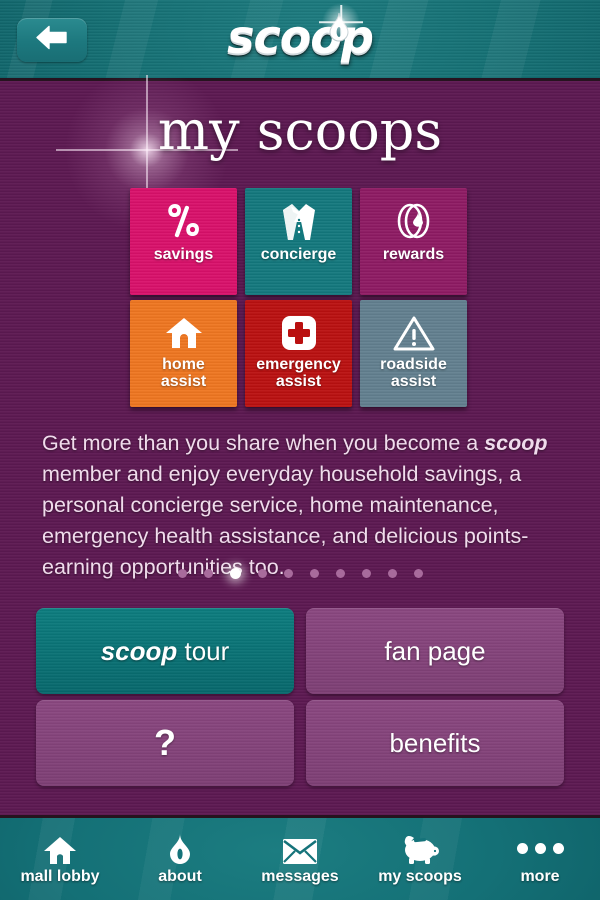  Describe the element at coordinates (413, 254) in the screenshot. I see `tile-label: rewards` at that location.